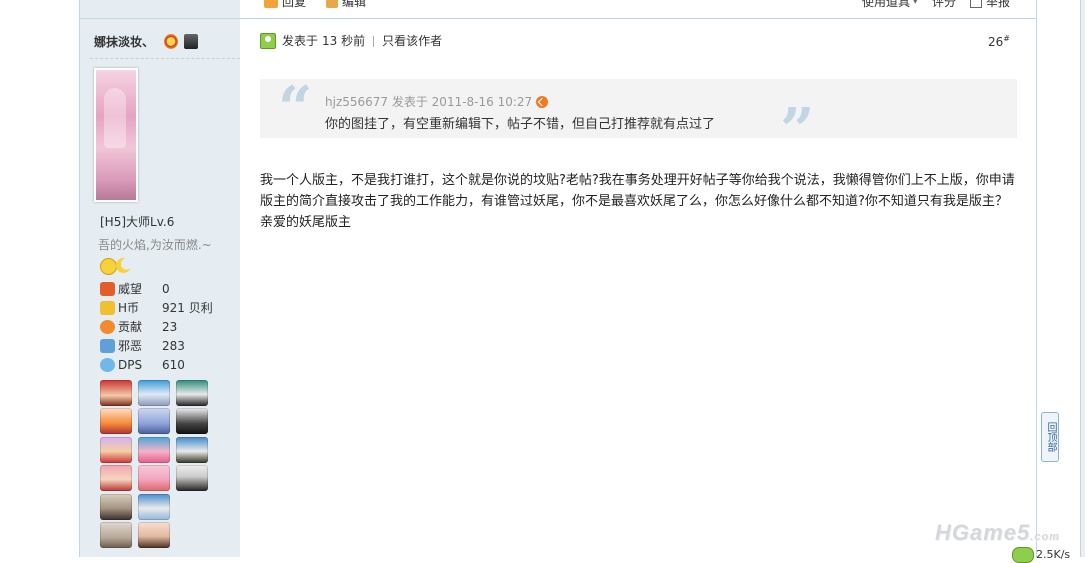 The image size is (1085, 563). Describe the element at coordinates (124, 41) in the screenshot. I see `author-name: 娜抹淡妆、` at that location.